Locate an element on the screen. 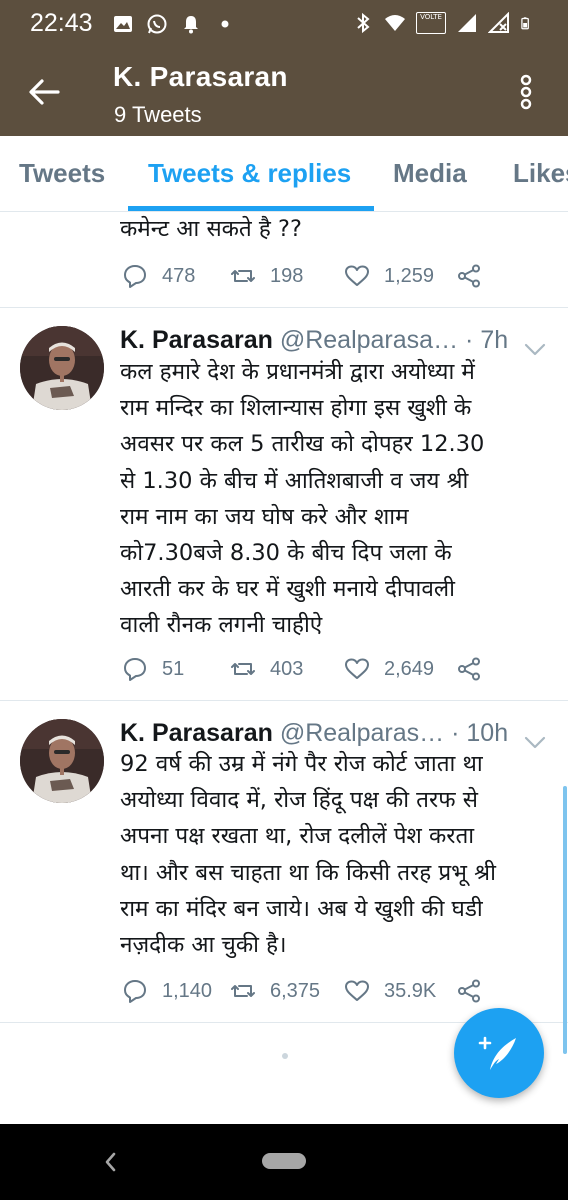  status-bar: 22:43 VOLTE is located at coordinates (284, 25).